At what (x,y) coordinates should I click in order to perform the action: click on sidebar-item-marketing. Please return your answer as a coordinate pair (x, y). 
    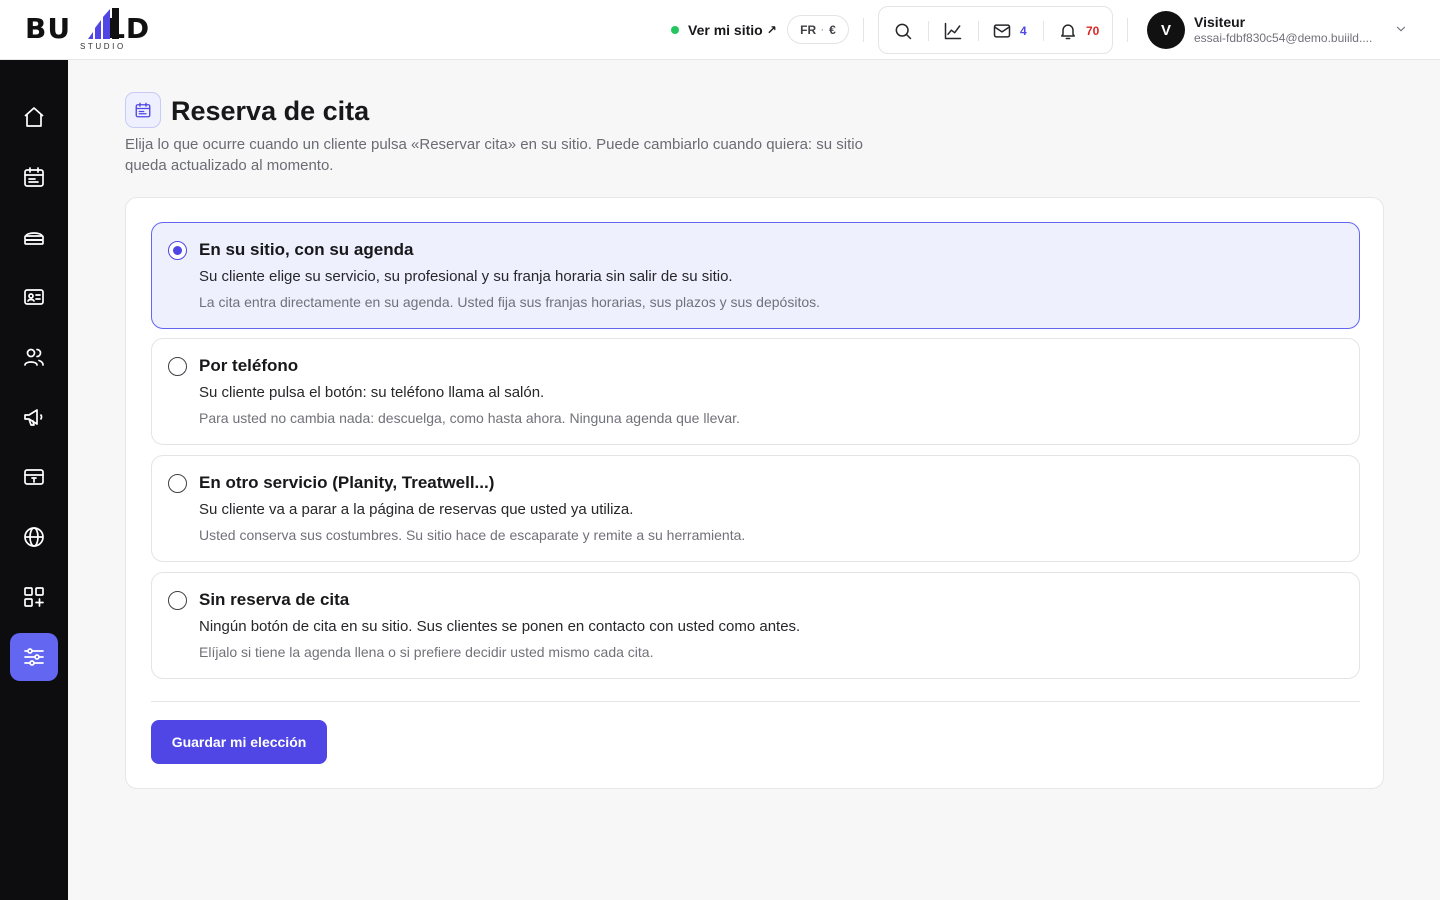
    Looking at the image, I should click on (34, 417).